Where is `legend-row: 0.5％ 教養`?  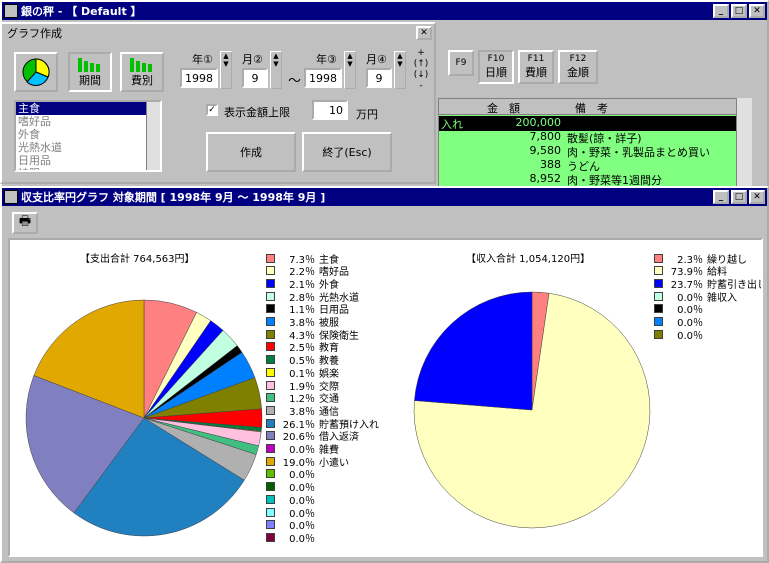 legend-row: 0.5％ 教養 is located at coordinates (302, 360).